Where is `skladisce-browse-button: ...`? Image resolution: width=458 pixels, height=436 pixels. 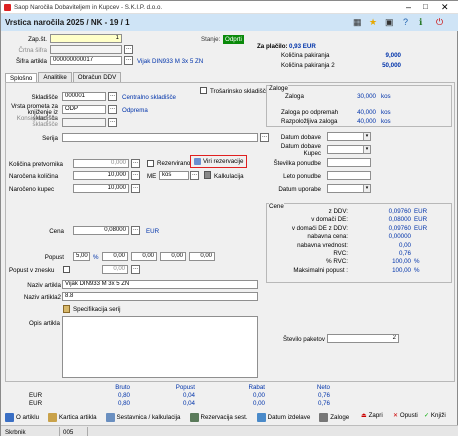
skladisce-browse-button: ... is located at coordinates (112, 96).